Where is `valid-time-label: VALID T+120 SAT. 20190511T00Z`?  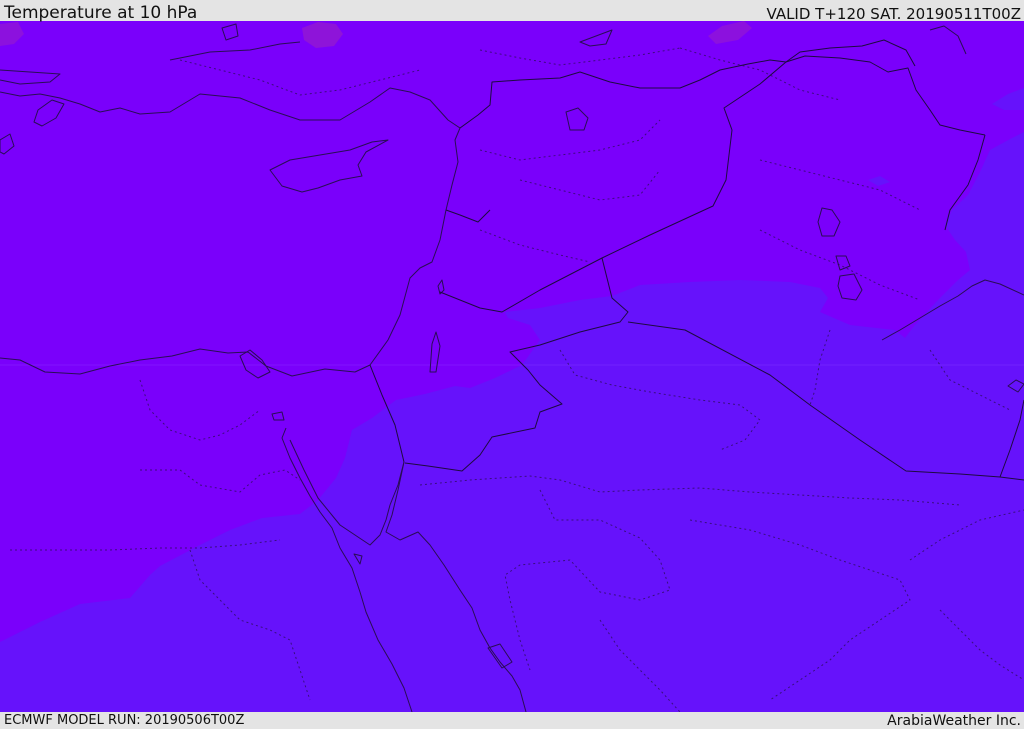
valid-time-label: VALID T+120 SAT. 20190511T00Z is located at coordinates (893, 14).